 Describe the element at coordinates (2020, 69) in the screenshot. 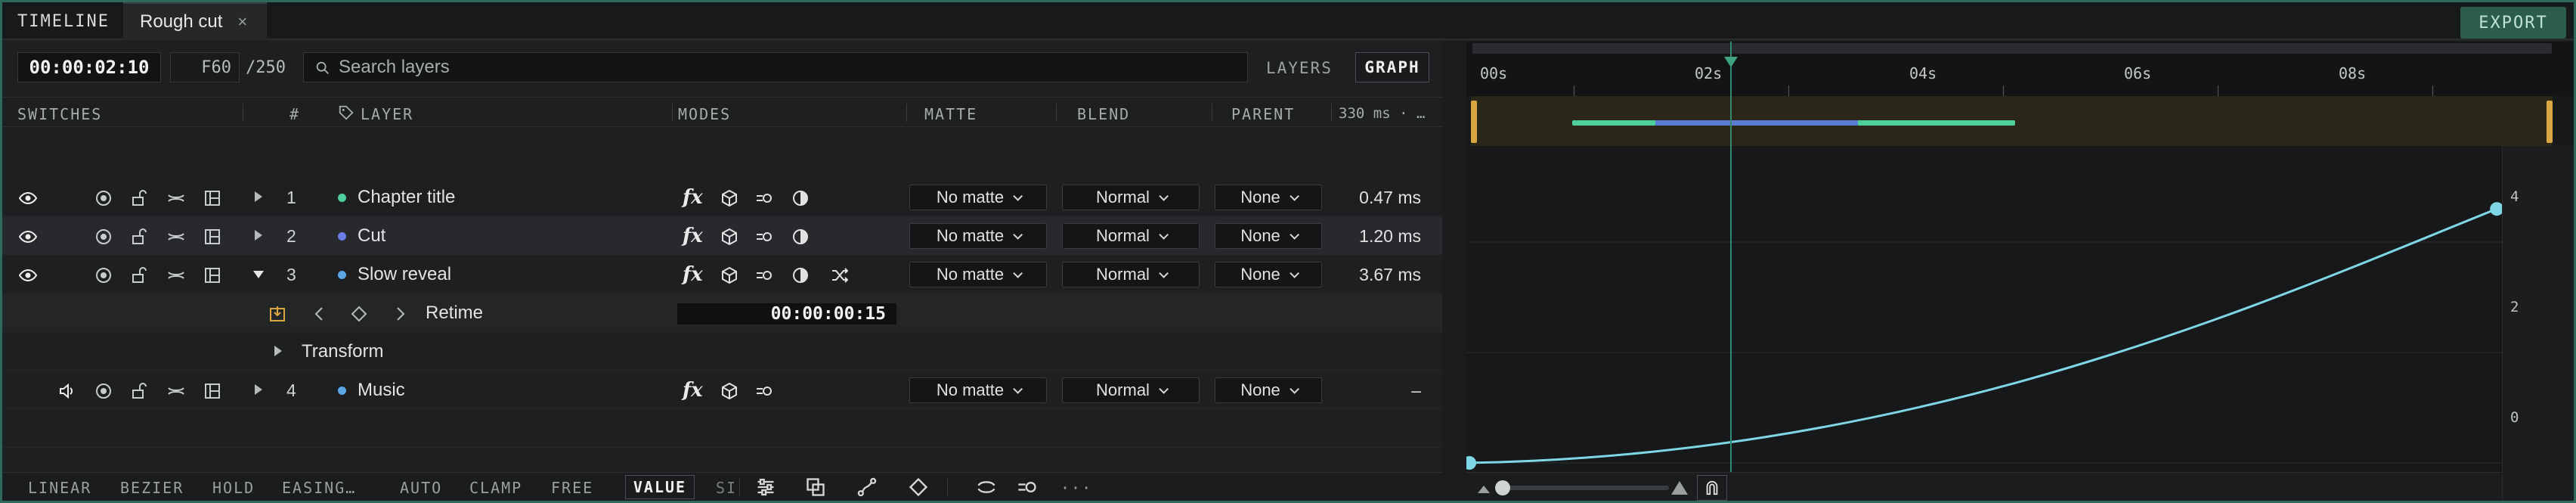

I see `time-ruler: 00s 02s 04s 06s 08s` at that location.